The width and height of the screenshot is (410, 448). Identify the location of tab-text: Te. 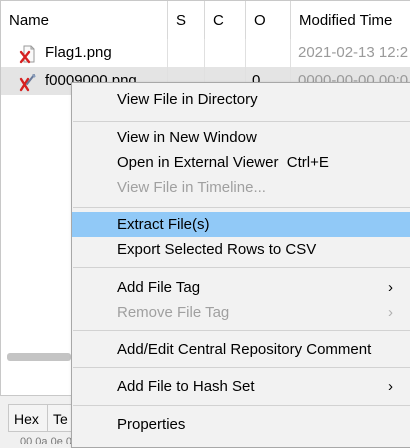
(60, 418).